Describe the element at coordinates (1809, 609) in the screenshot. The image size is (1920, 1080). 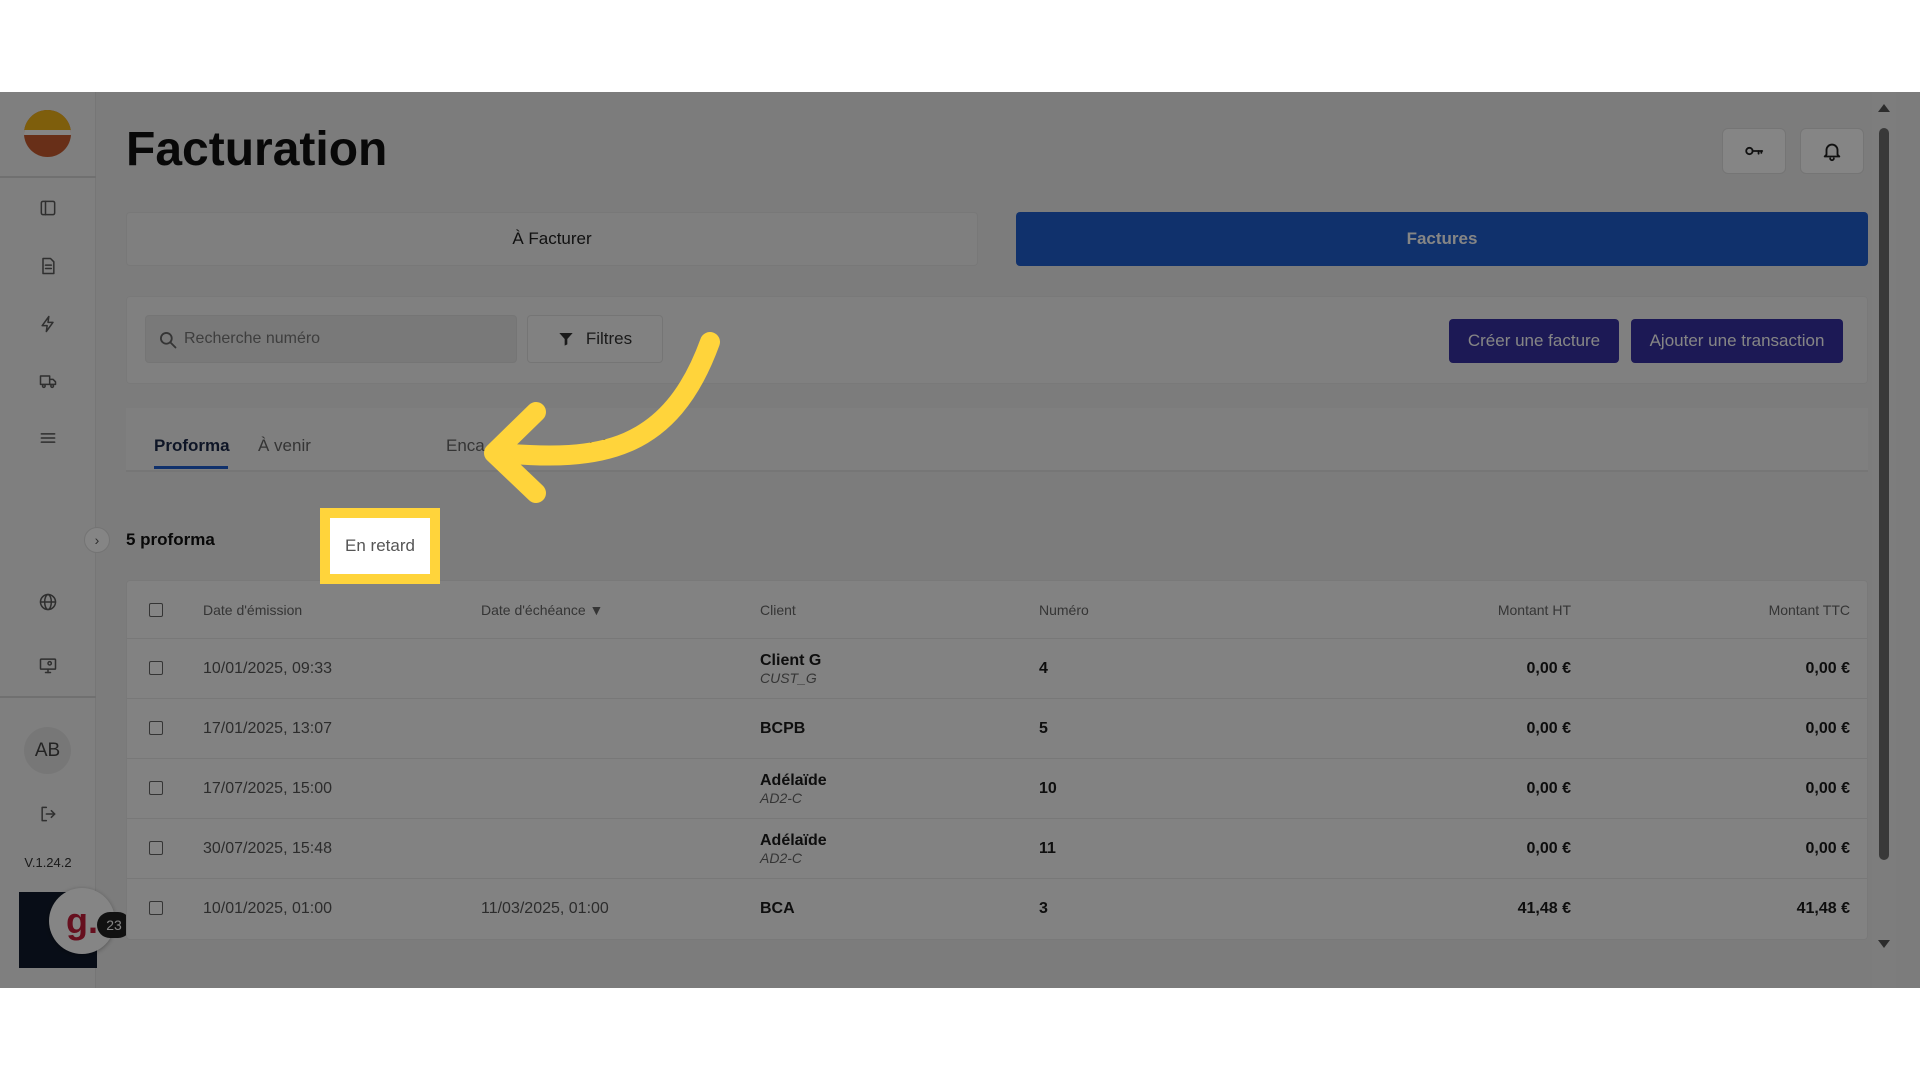
I see `col-amount-ttc: Montant TTC` at that location.